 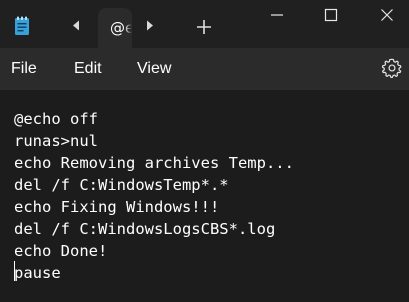 I want to click on code-line: @echo off, so click(x=56, y=119).